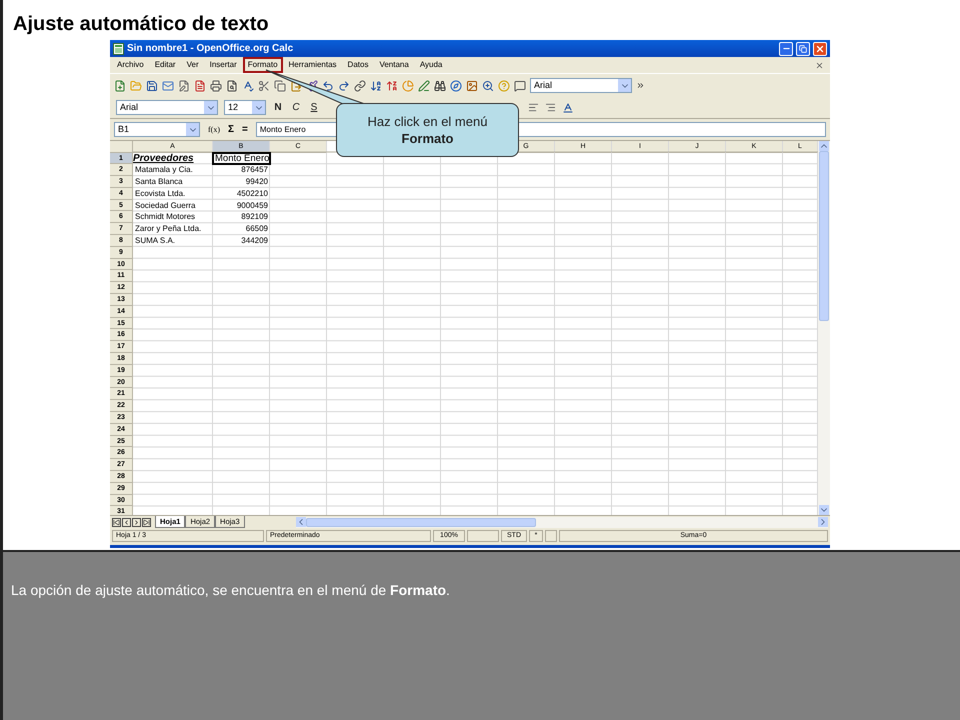  Describe the element at coordinates (394, 65) in the screenshot. I see `menu-item: Ventana` at that location.